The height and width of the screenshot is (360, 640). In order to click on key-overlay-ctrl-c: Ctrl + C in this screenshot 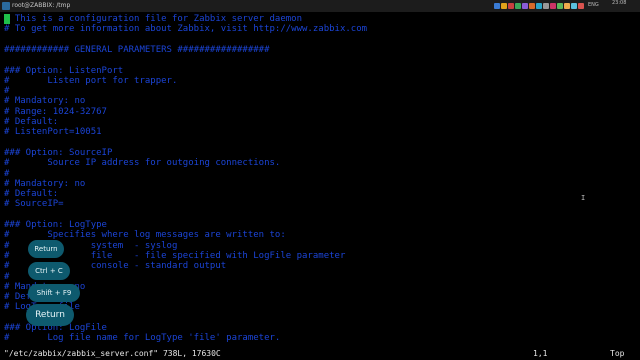, I will do `click(49, 271)`.